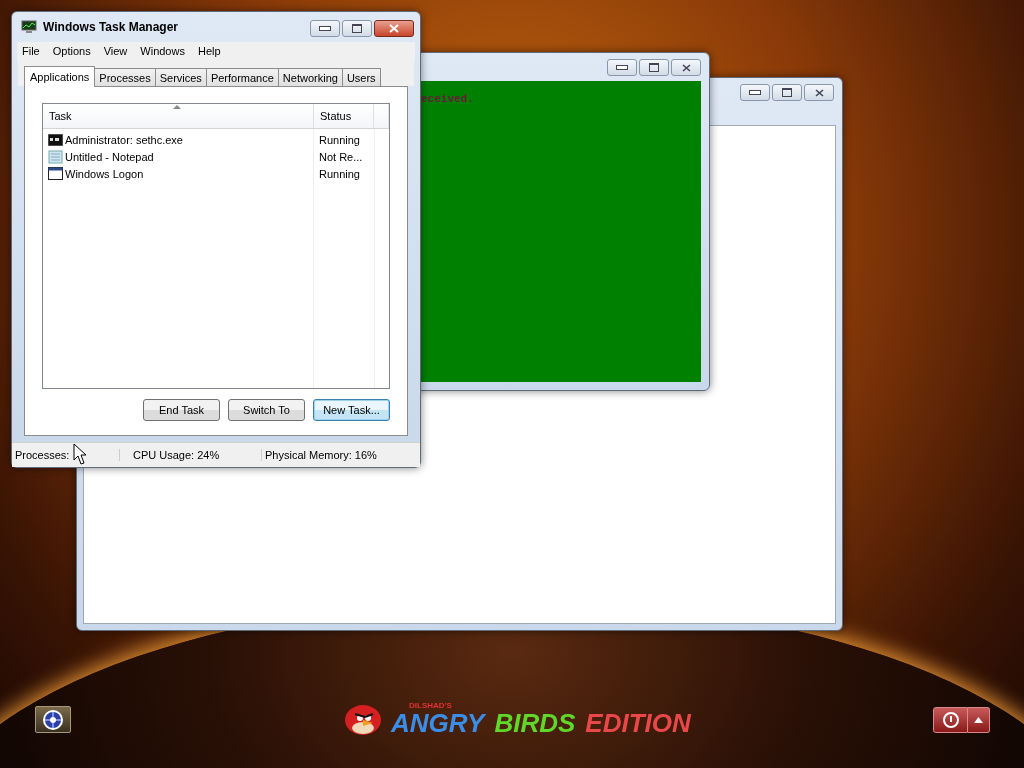 The height and width of the screenshot is (768, 1024). Describe the element at coordinates (242, 77) in the screenshot. I see `tab: Performance` at that location.